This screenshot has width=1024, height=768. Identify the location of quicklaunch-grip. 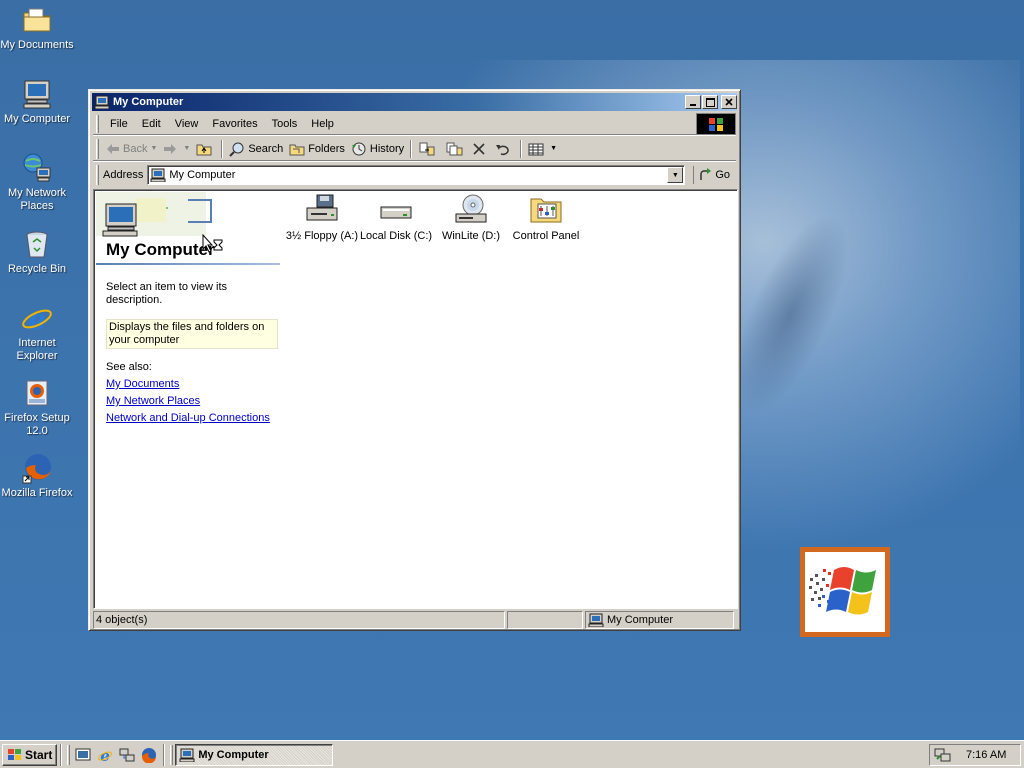
(69, 754).